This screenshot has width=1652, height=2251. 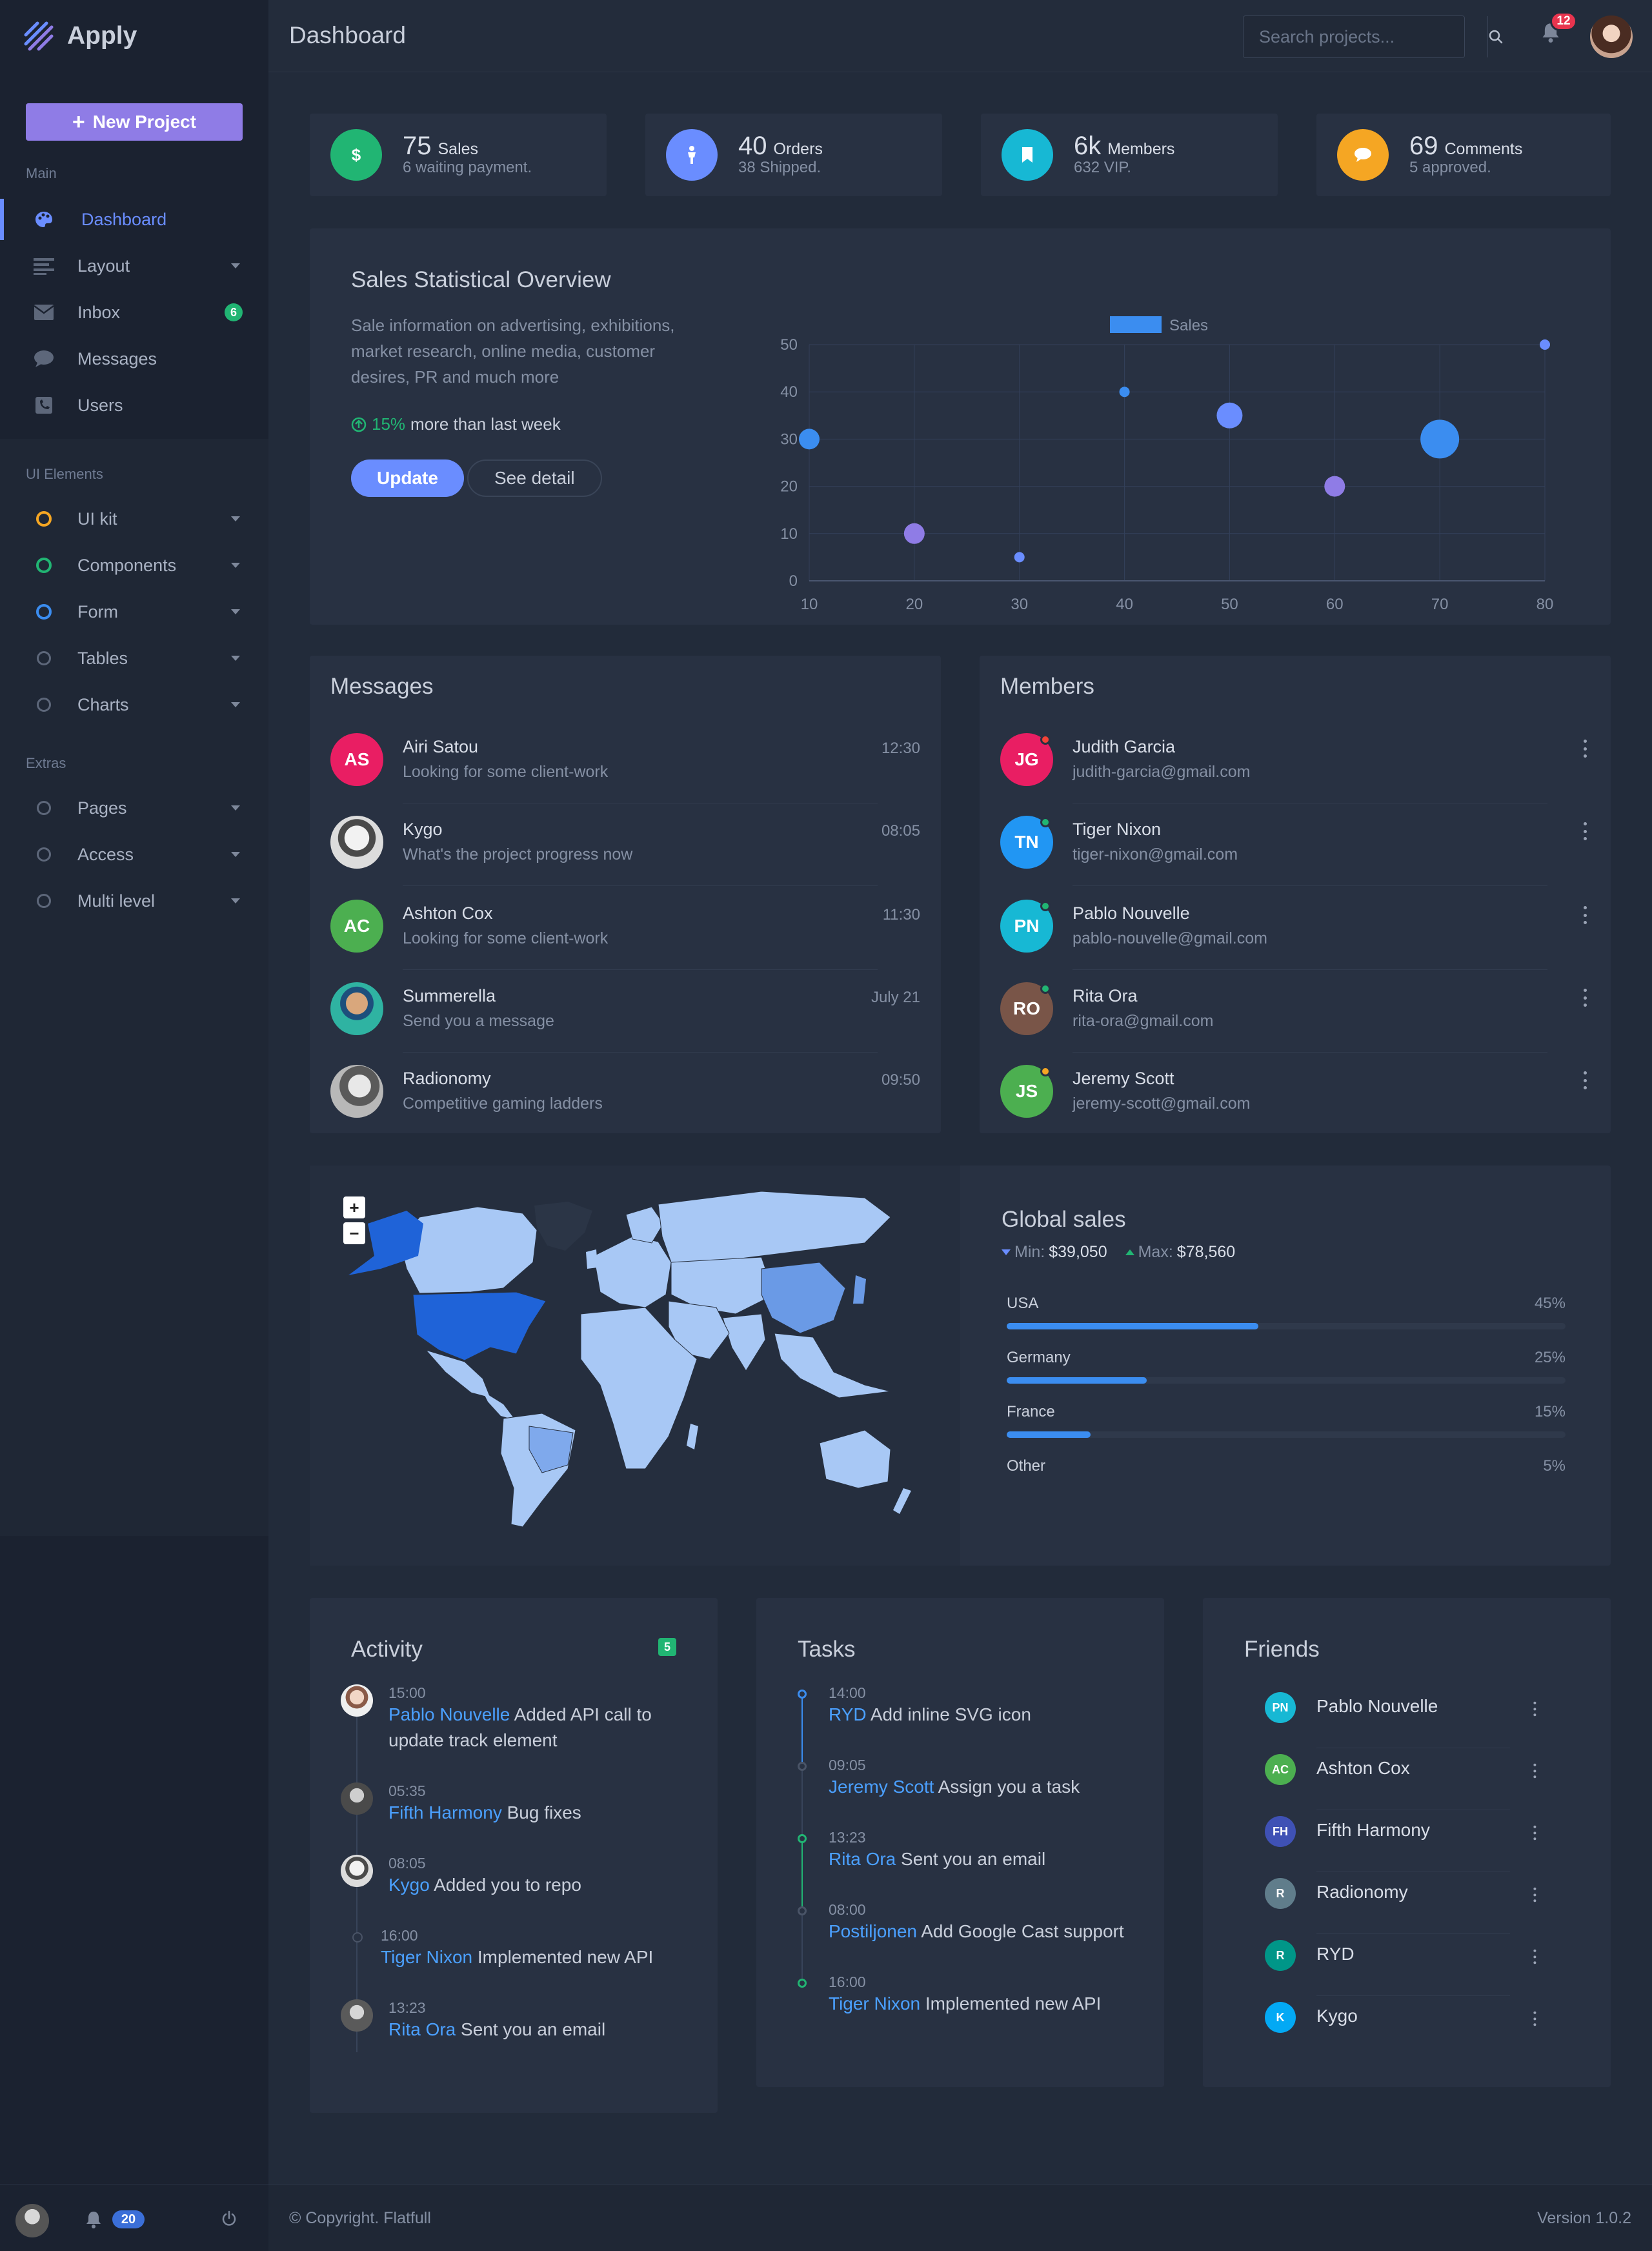 I want to click on map-uk, so click(x=592, y=1259).